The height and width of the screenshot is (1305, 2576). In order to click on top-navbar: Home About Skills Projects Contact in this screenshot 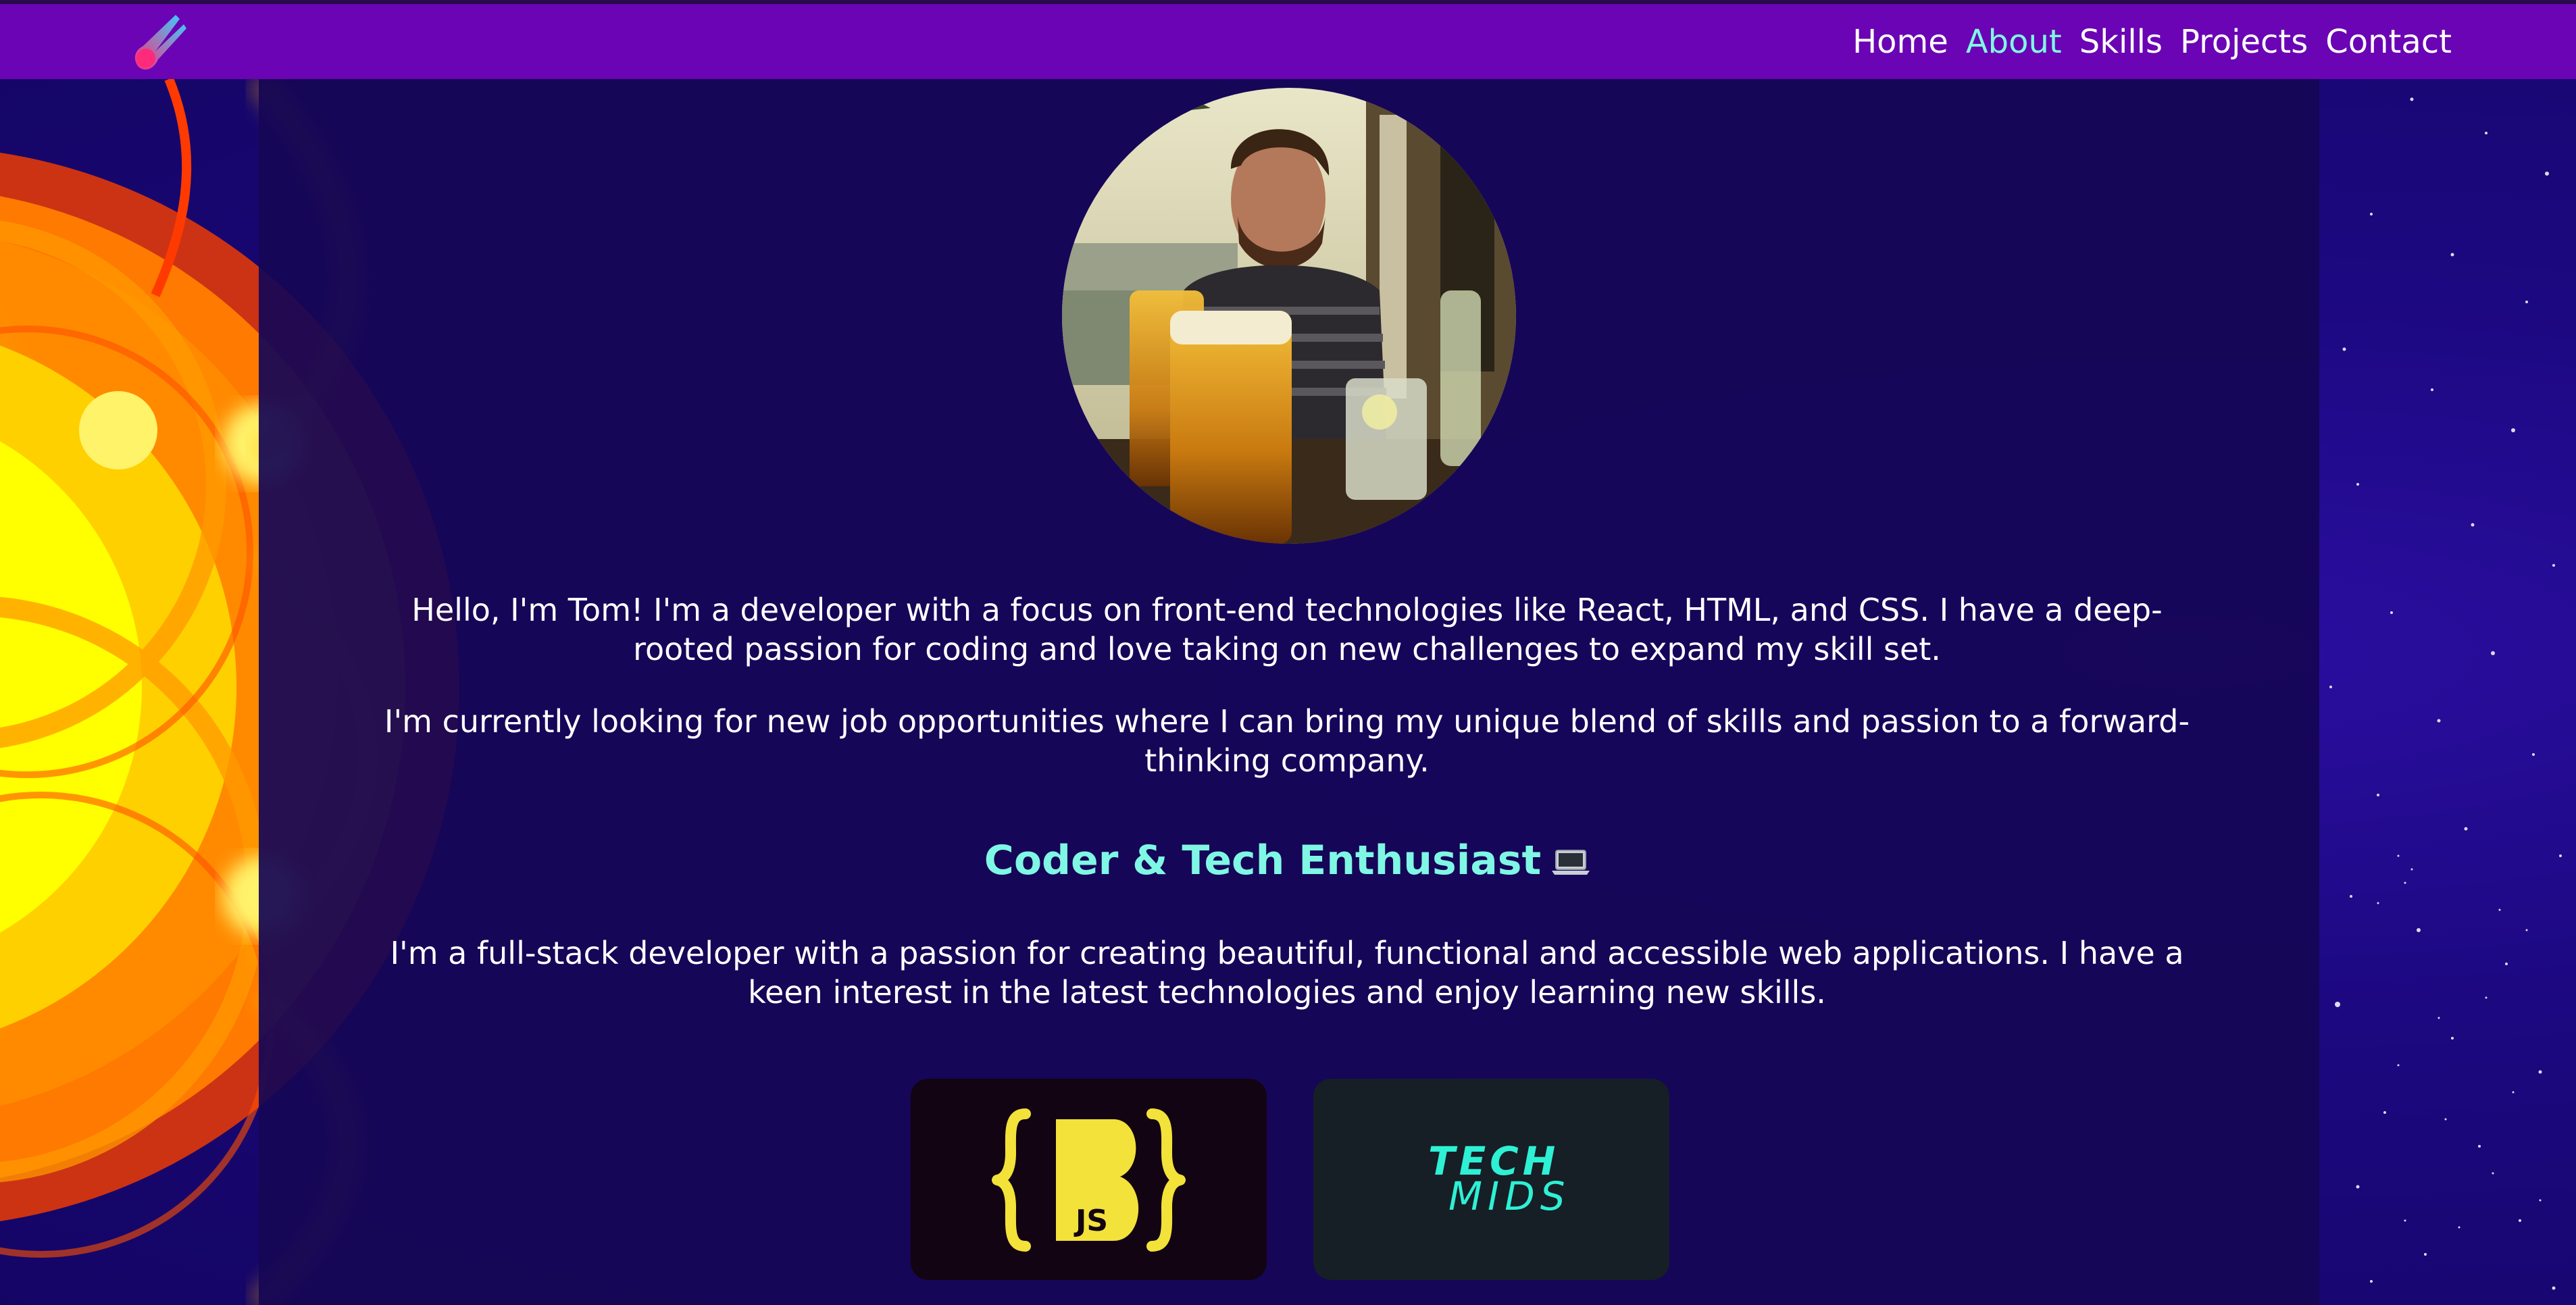, I will do `click(1288, 39)`.